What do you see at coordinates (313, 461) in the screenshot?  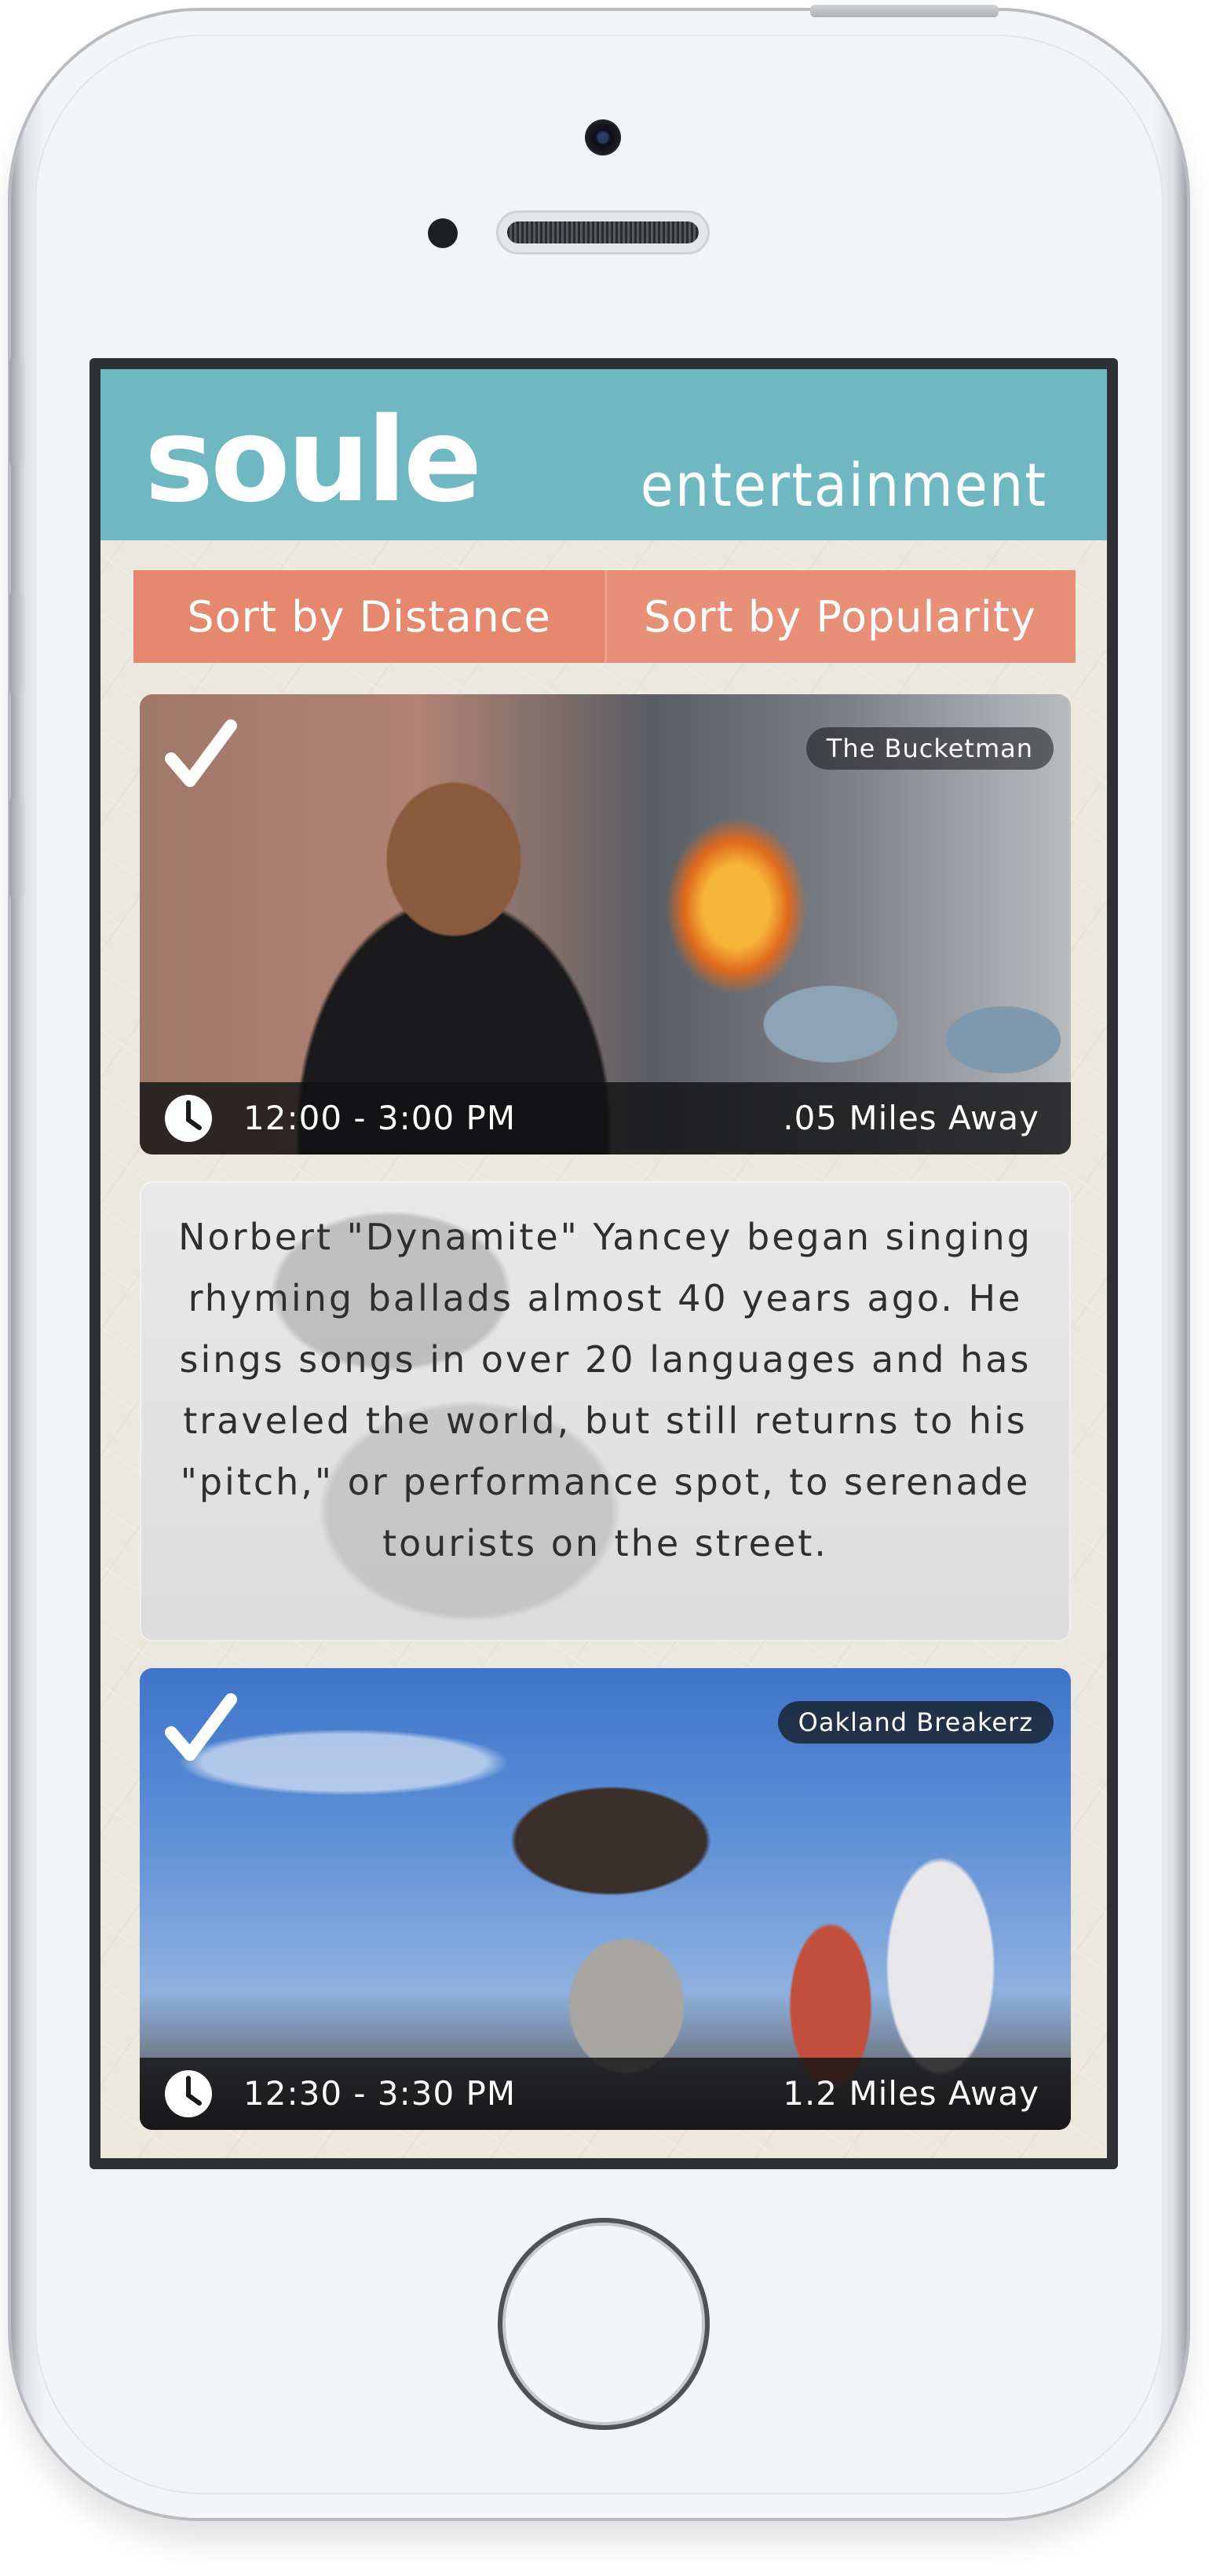 I see `app-logo: soule` at bounding box center [313, 461].